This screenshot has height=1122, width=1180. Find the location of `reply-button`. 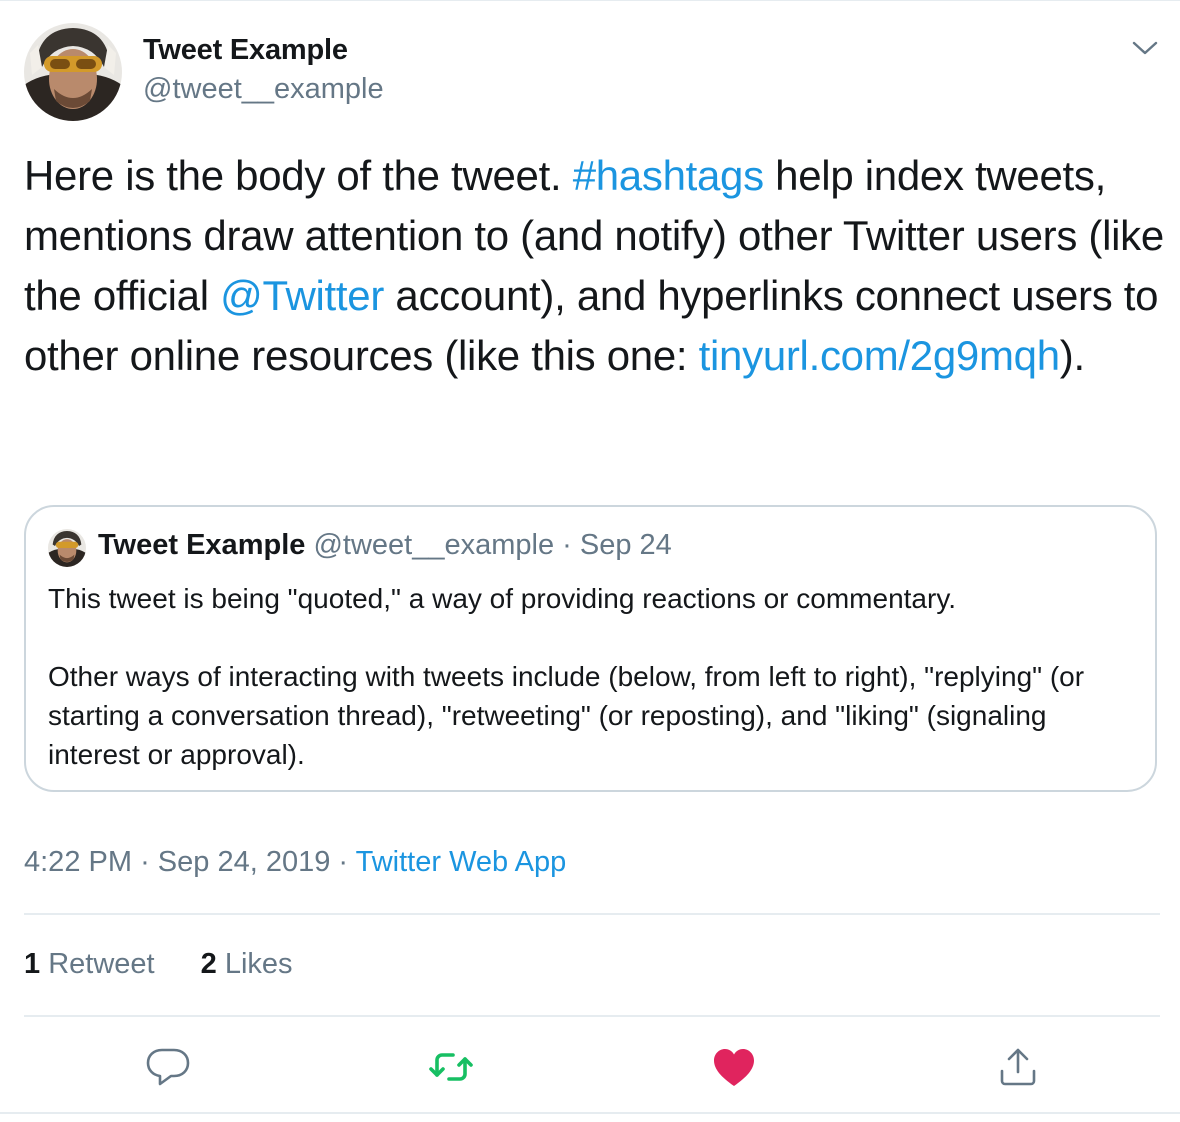

reply-button is located at coordinates (168, 1067).